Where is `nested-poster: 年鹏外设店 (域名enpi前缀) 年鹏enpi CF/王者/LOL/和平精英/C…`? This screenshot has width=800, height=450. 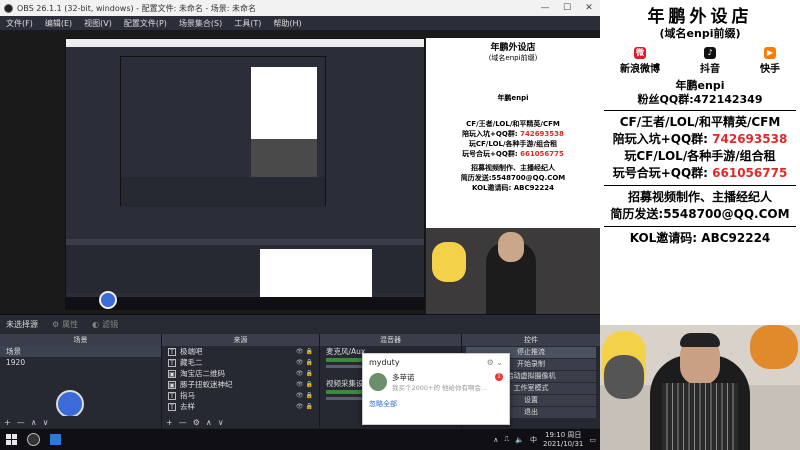
nested-poster: 年鹏外设店 (域名enpi前缀) 年鹏enpi CF/王者/LOL/和平精英/C… is located at coordinates (513, 133).